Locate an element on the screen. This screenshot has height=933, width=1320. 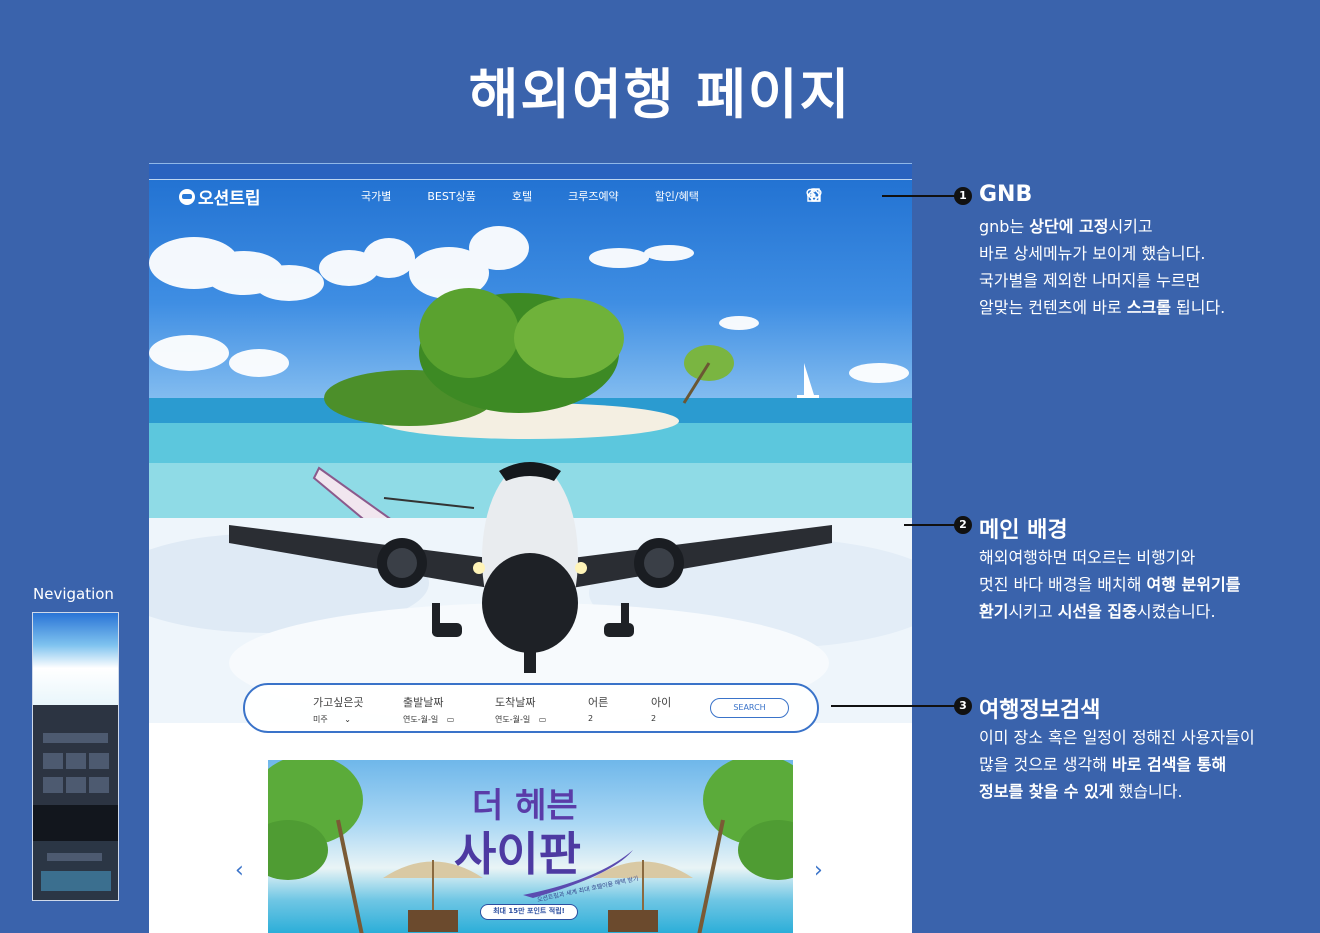
annotation-text: 많을 것으로 생각해 is located at coordinates (1046, 764).